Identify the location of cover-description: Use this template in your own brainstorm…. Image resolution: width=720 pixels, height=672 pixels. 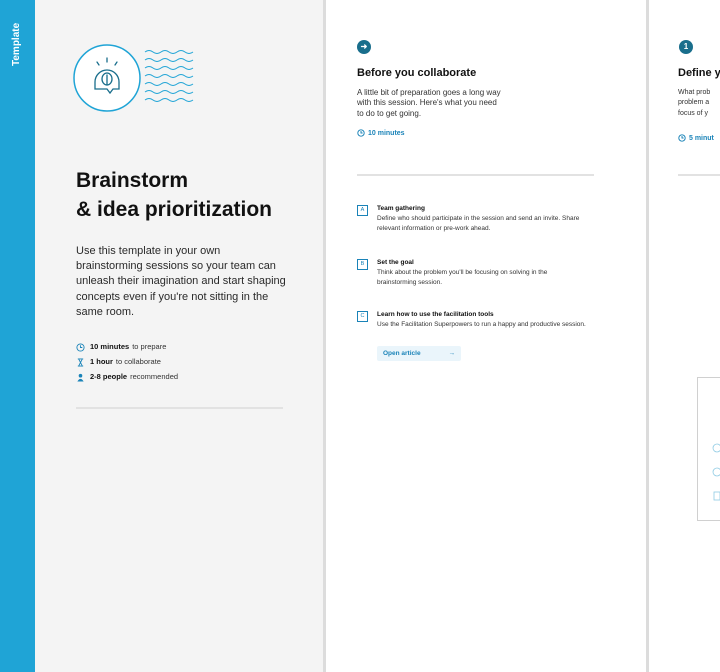
(181, 281).